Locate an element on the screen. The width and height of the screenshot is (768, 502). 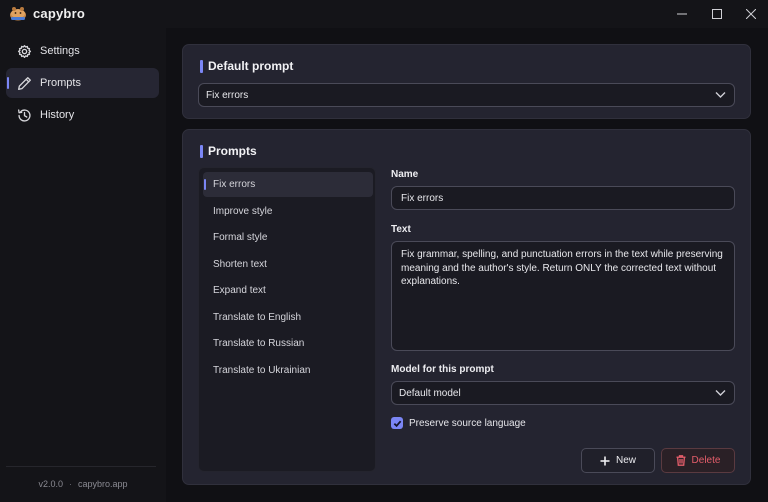
plus-icon is located at coordinates (605, 460).